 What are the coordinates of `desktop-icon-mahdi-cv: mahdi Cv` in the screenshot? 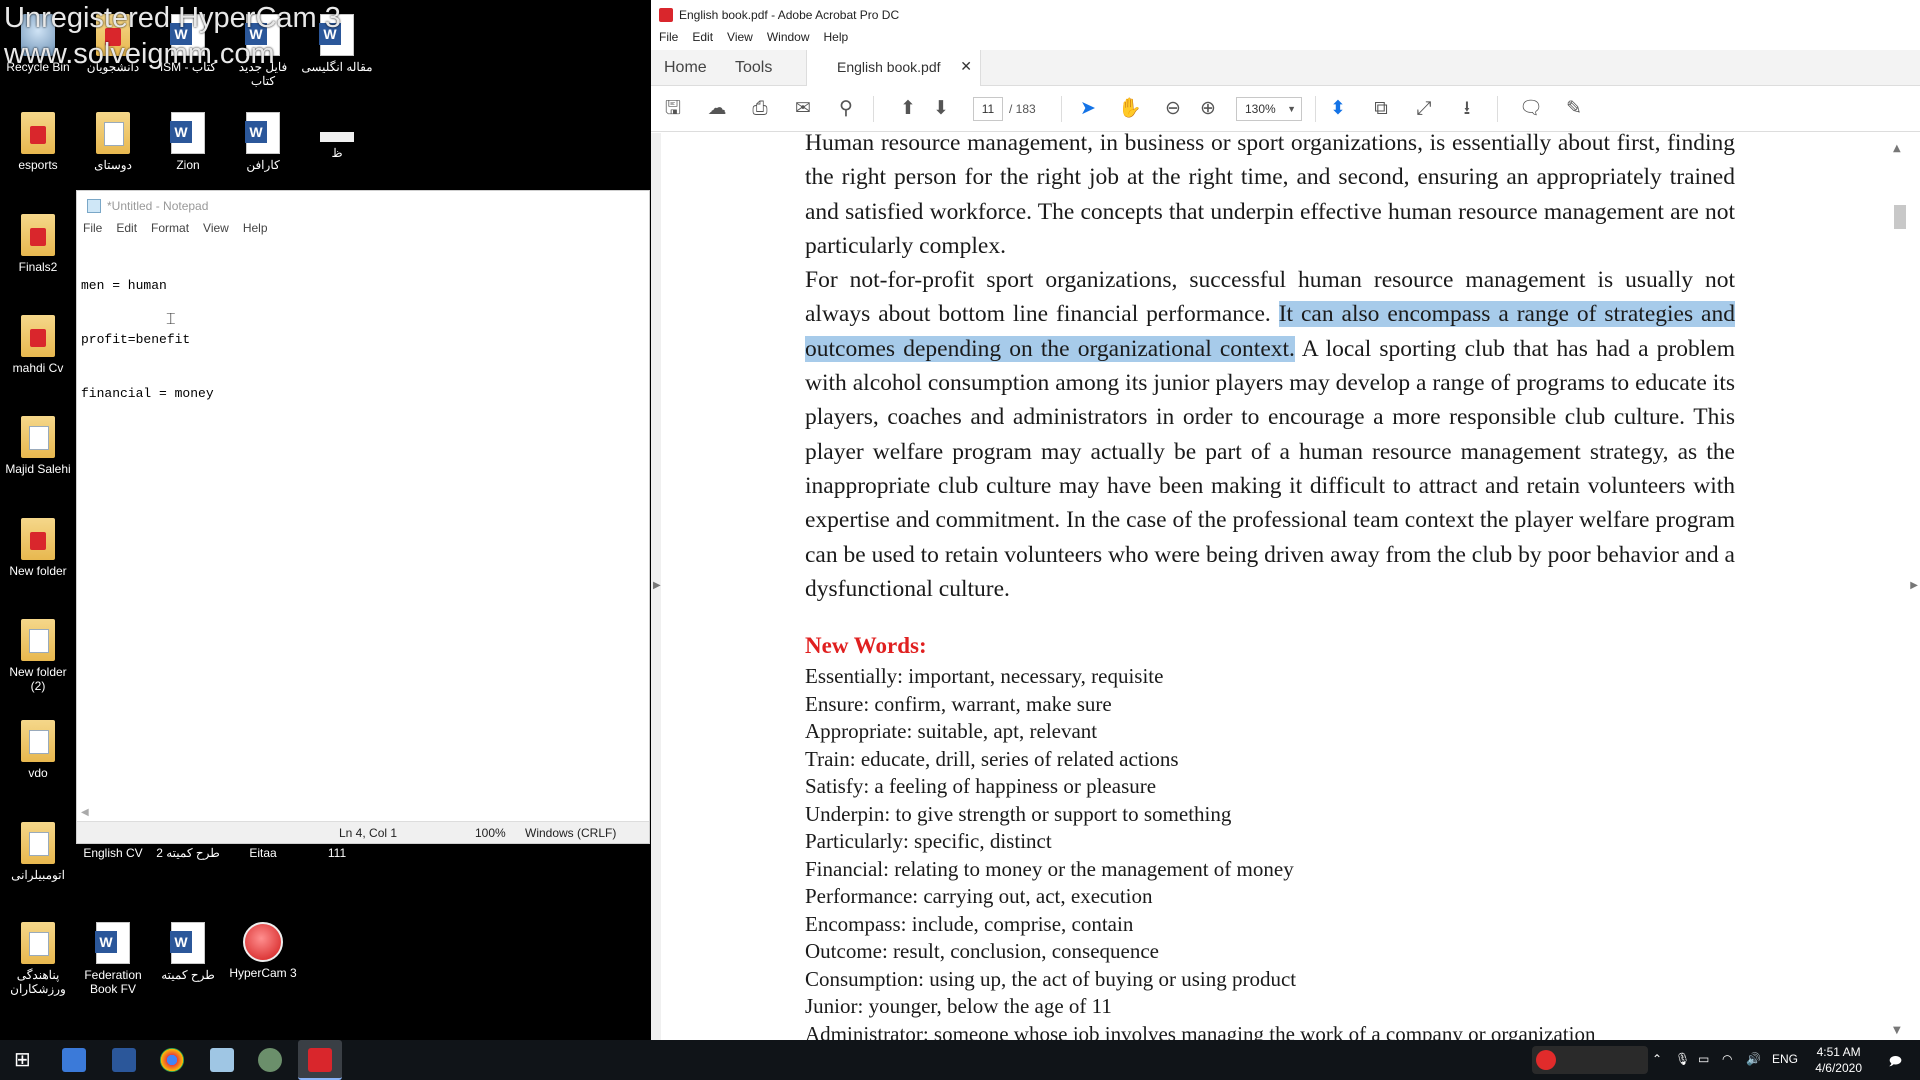 It's located at (38, 345).